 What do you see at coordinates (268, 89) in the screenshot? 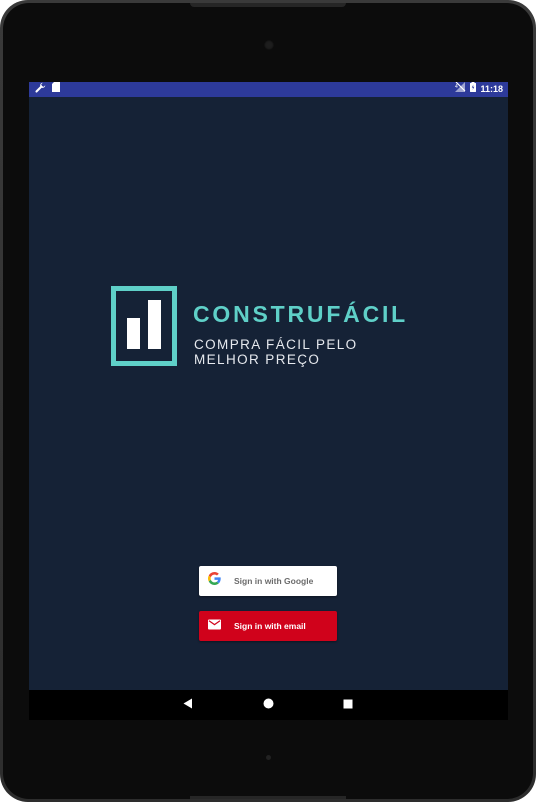
I see `status-bar: 4 11:18` at bounding box center [268, 89].